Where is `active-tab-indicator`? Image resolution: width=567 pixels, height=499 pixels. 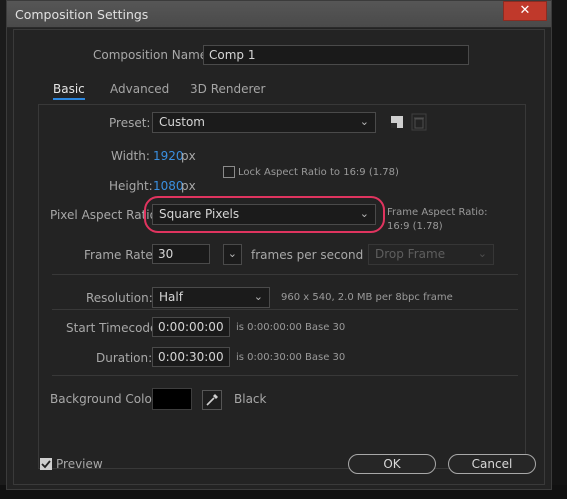
active-tab-indicator is located at coordinates (69, 99).